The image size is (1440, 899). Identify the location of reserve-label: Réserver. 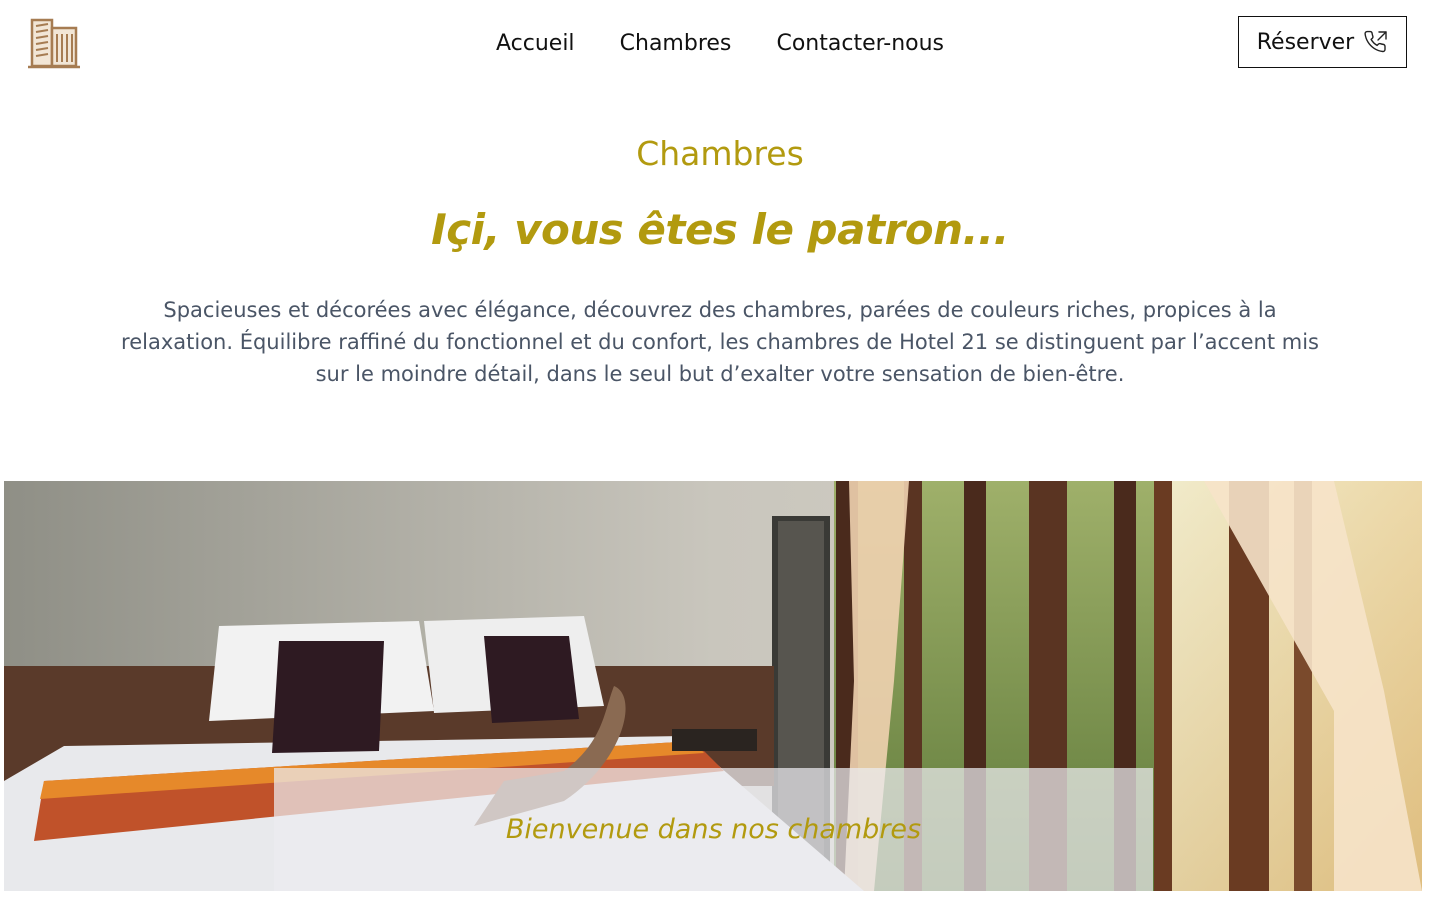
(1305, 42).